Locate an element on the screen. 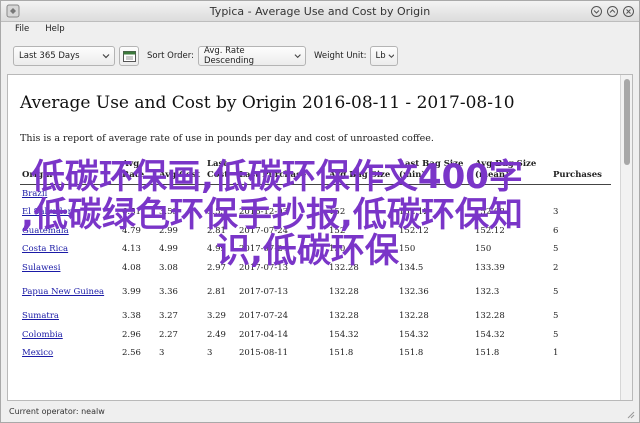  cell-mean-bag-size: 132.28 is located at coordinates (490, 316).